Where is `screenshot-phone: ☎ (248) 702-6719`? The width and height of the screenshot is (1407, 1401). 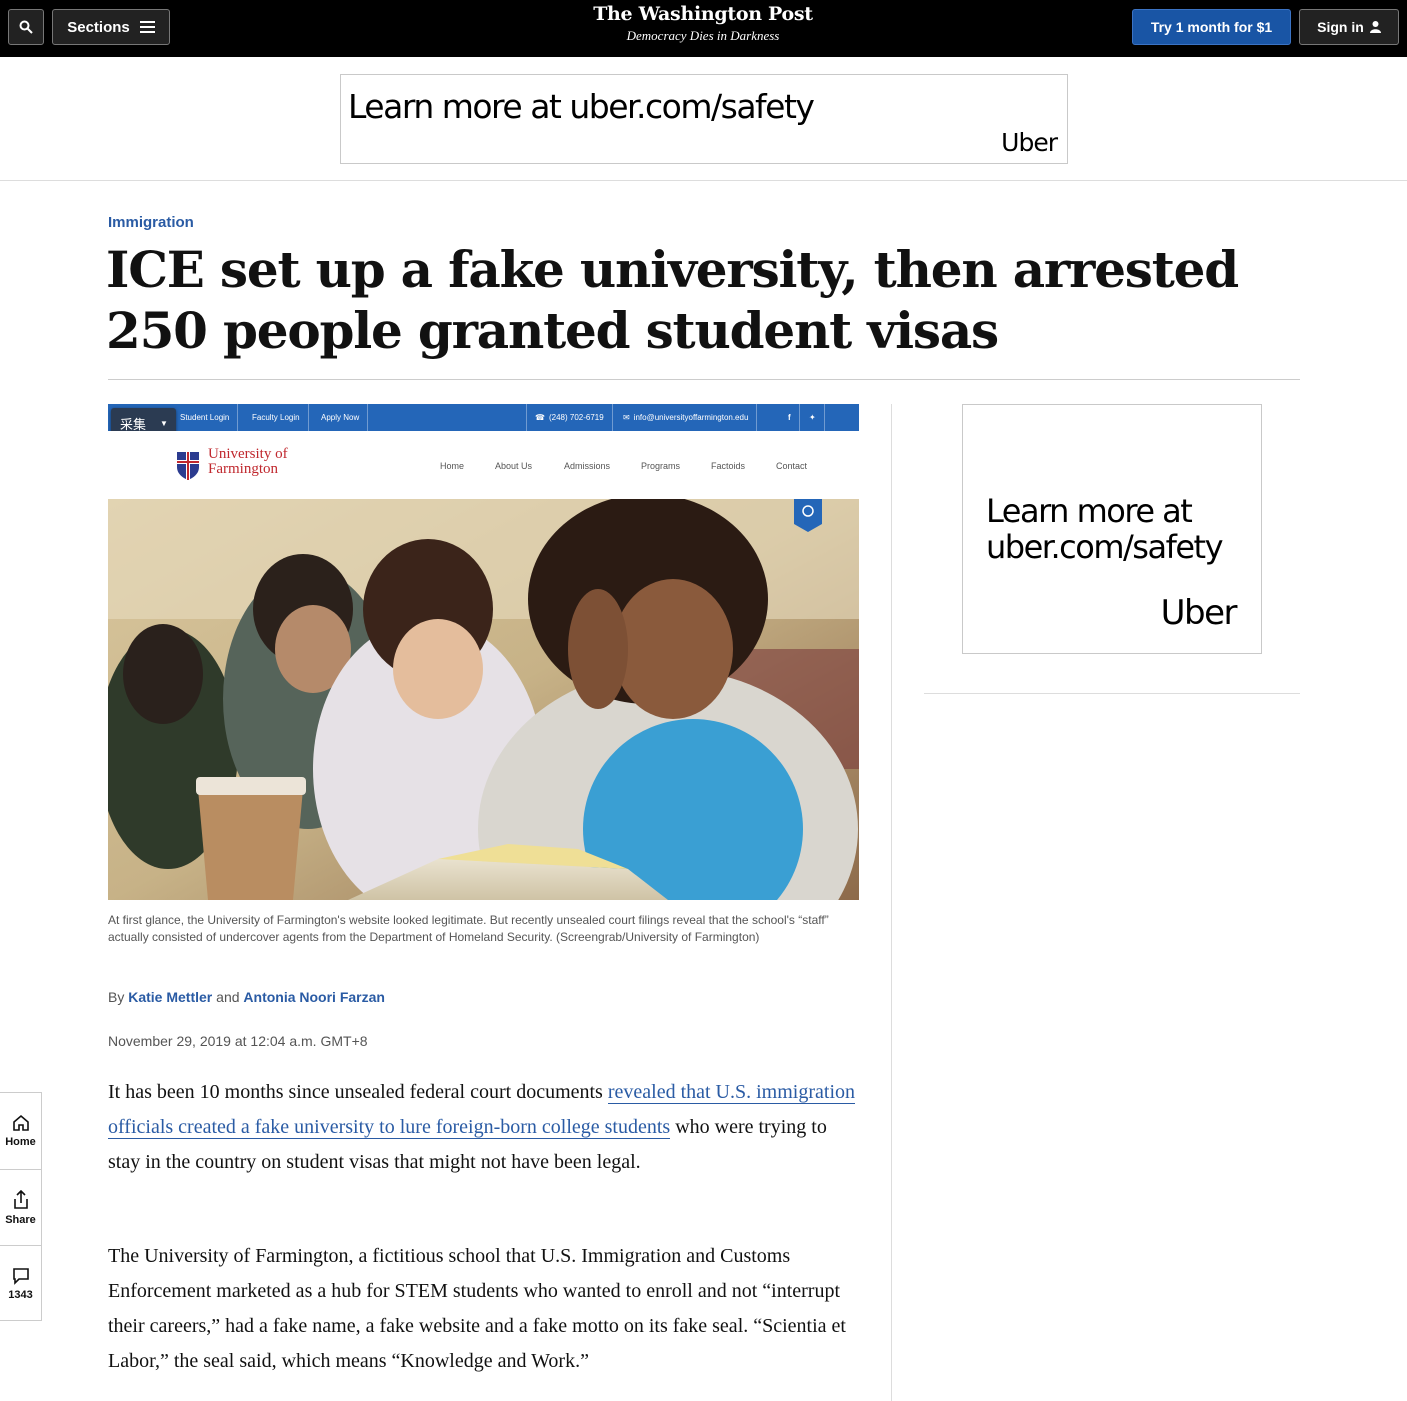
screenshot-phone: ☎ (248) 702-6719 is located at coordinates (569, 417).